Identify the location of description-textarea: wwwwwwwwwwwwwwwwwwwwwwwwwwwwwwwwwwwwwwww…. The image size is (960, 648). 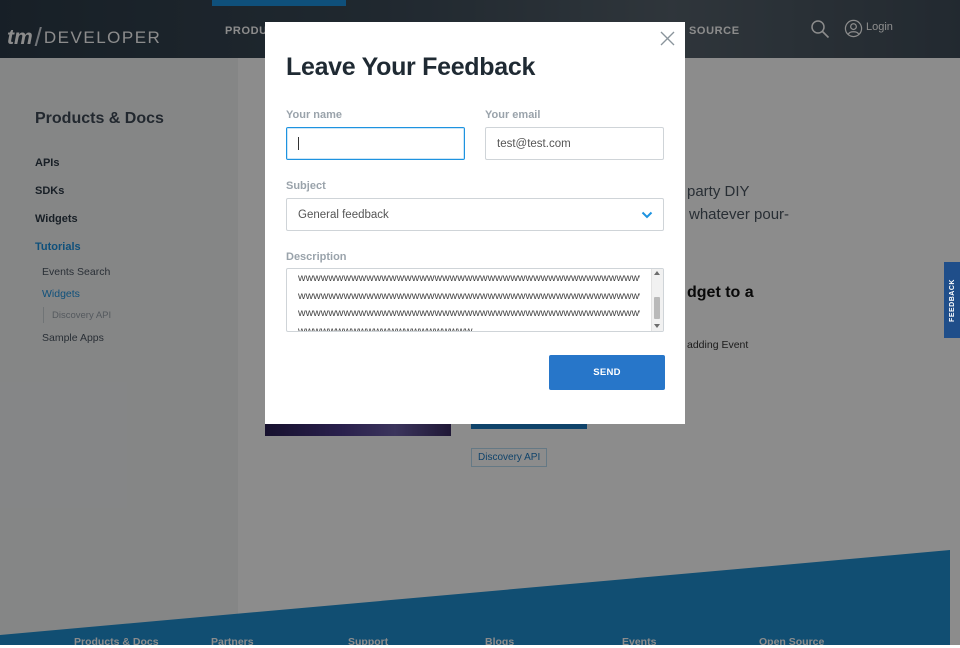
(475, 300).